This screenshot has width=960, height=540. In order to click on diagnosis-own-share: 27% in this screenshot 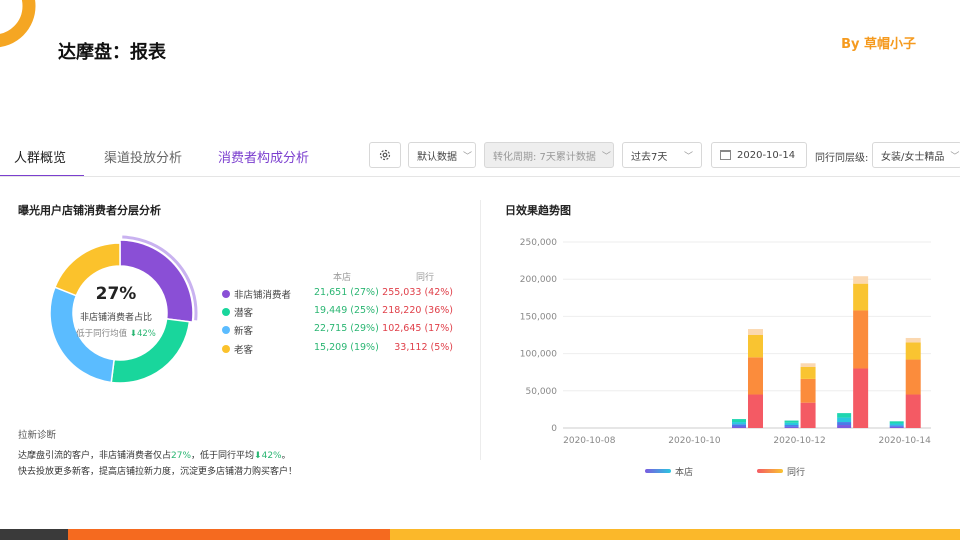, I will do `click(181, 456)`.